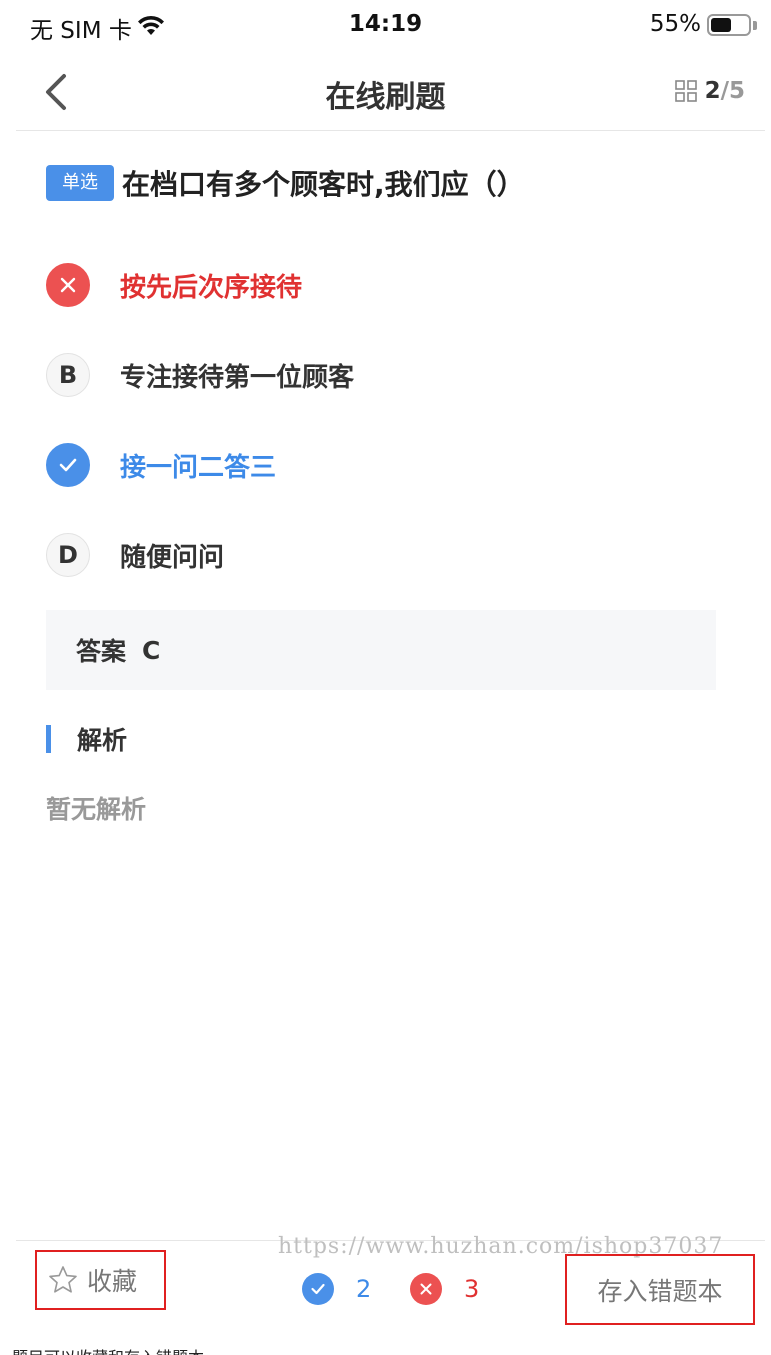 The width and height of the screenshot is (771, 1355). I want to click on status-bar: 无 SIM 卡 14:19 55%, so click(385, 26).